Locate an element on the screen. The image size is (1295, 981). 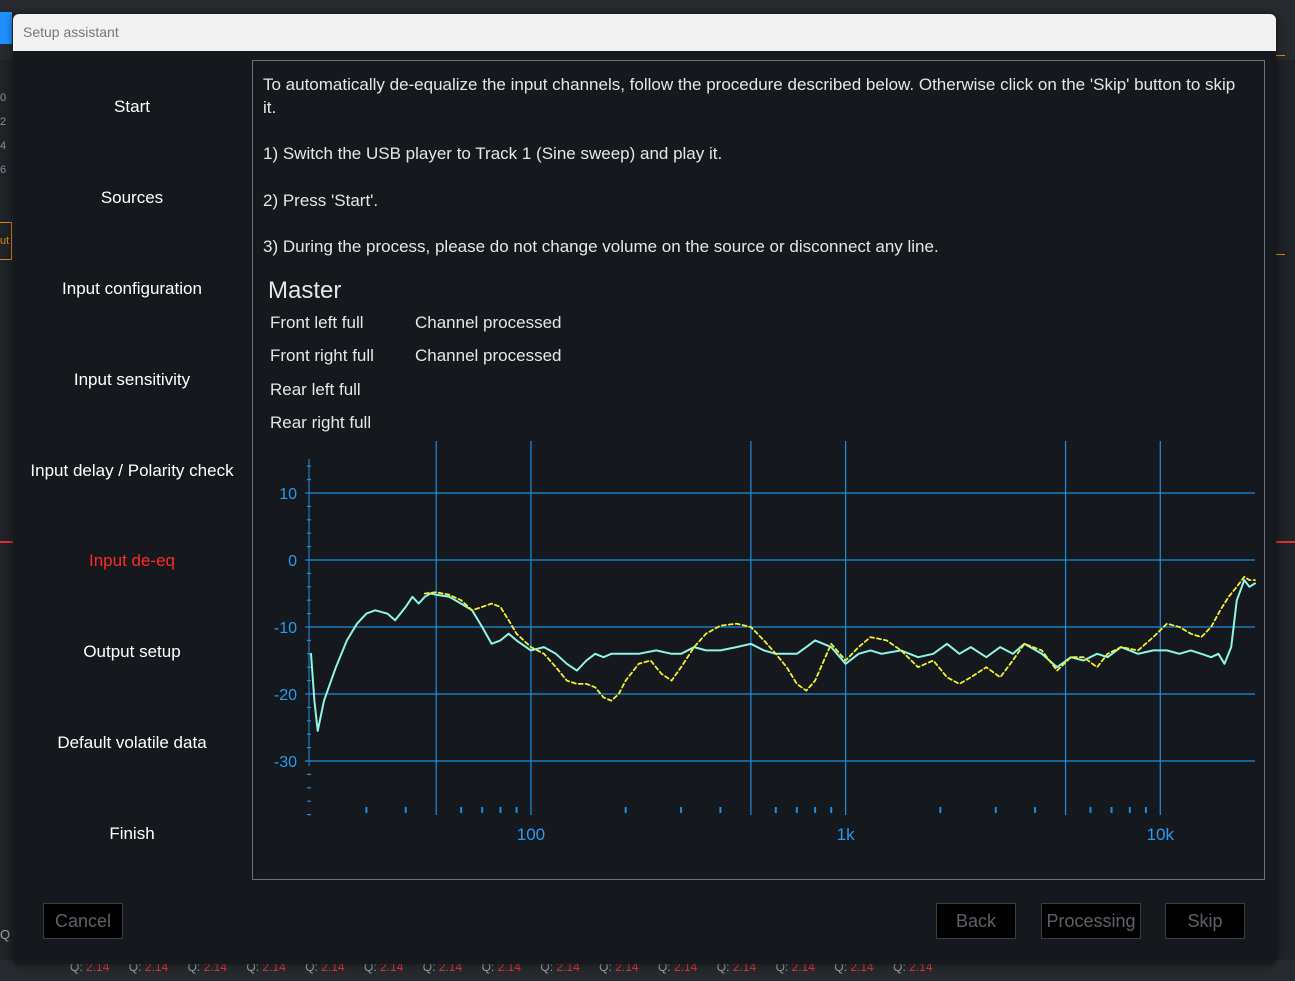
step-start: Start is located at coordinates (132, 107).